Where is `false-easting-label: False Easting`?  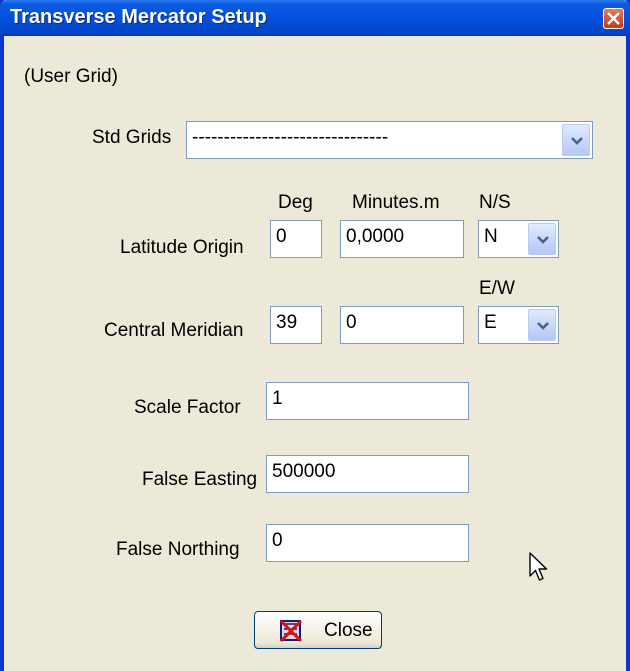
false-easting-label: False Easting is located at coordinates (200, 479).